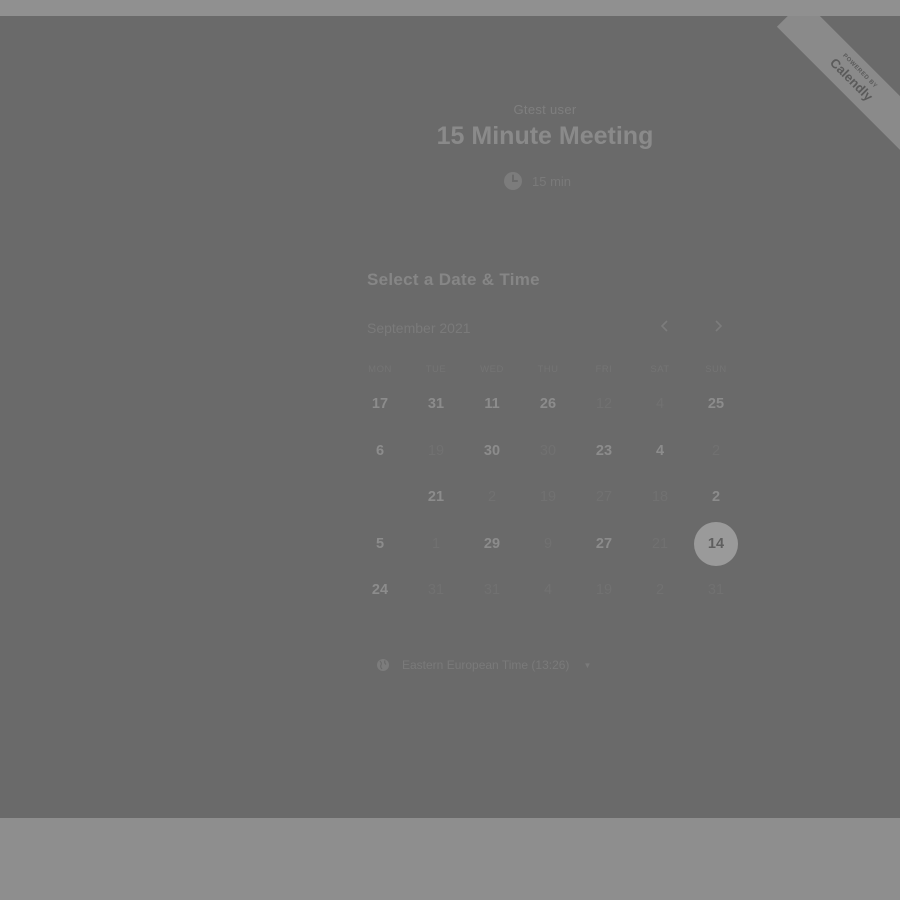  I want to click on calendar-day-number: 14, so click(716, 543).